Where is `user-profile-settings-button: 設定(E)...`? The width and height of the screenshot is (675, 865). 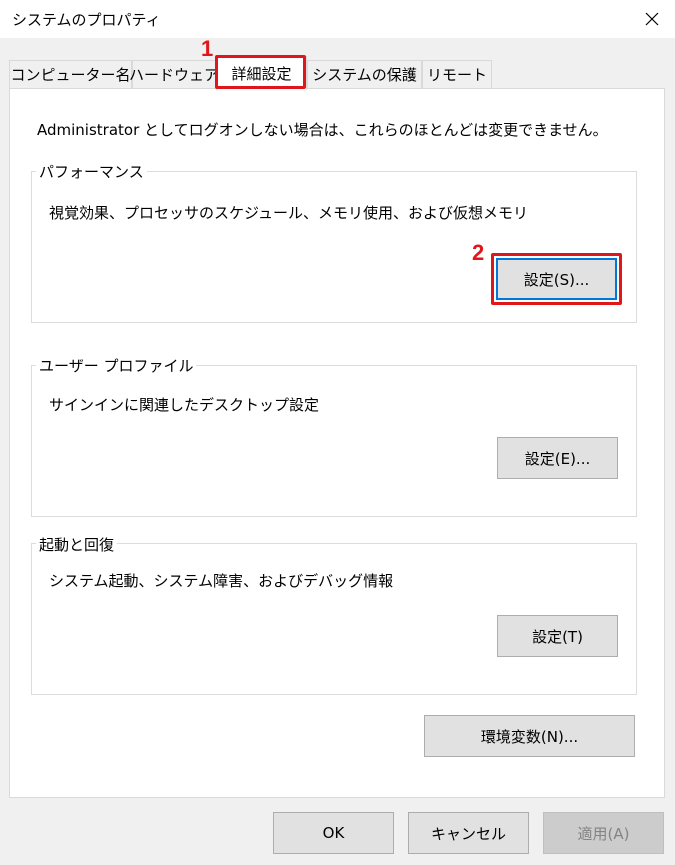 user-profile-settings-button: 設定(E)... is located at coordinates (557, 458).